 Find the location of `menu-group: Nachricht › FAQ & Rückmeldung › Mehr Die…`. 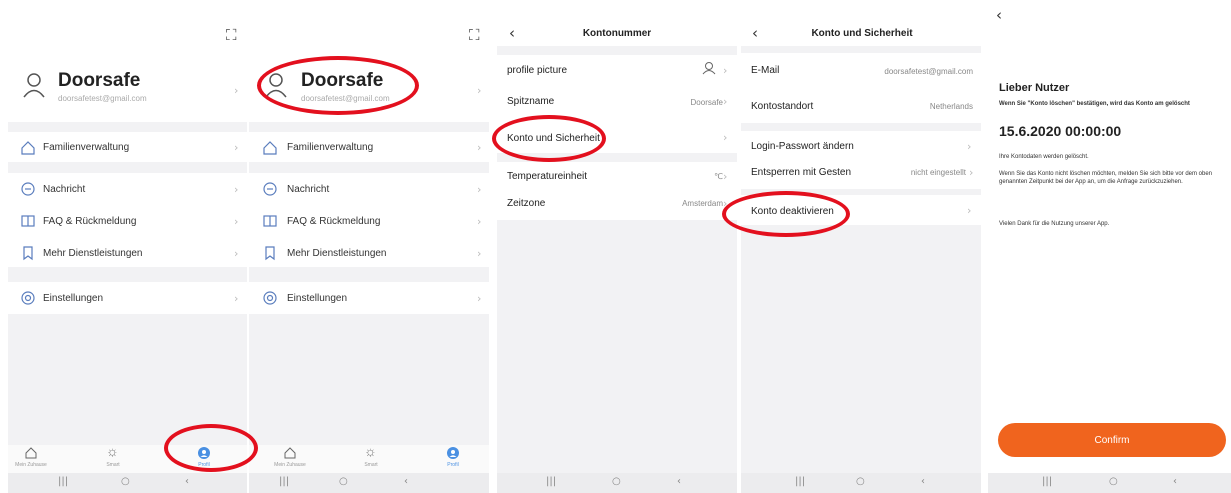

menu-group: Nachricht › FAQ & Rückmeldung › Mehr Die… is located at coordinates (369, 220).